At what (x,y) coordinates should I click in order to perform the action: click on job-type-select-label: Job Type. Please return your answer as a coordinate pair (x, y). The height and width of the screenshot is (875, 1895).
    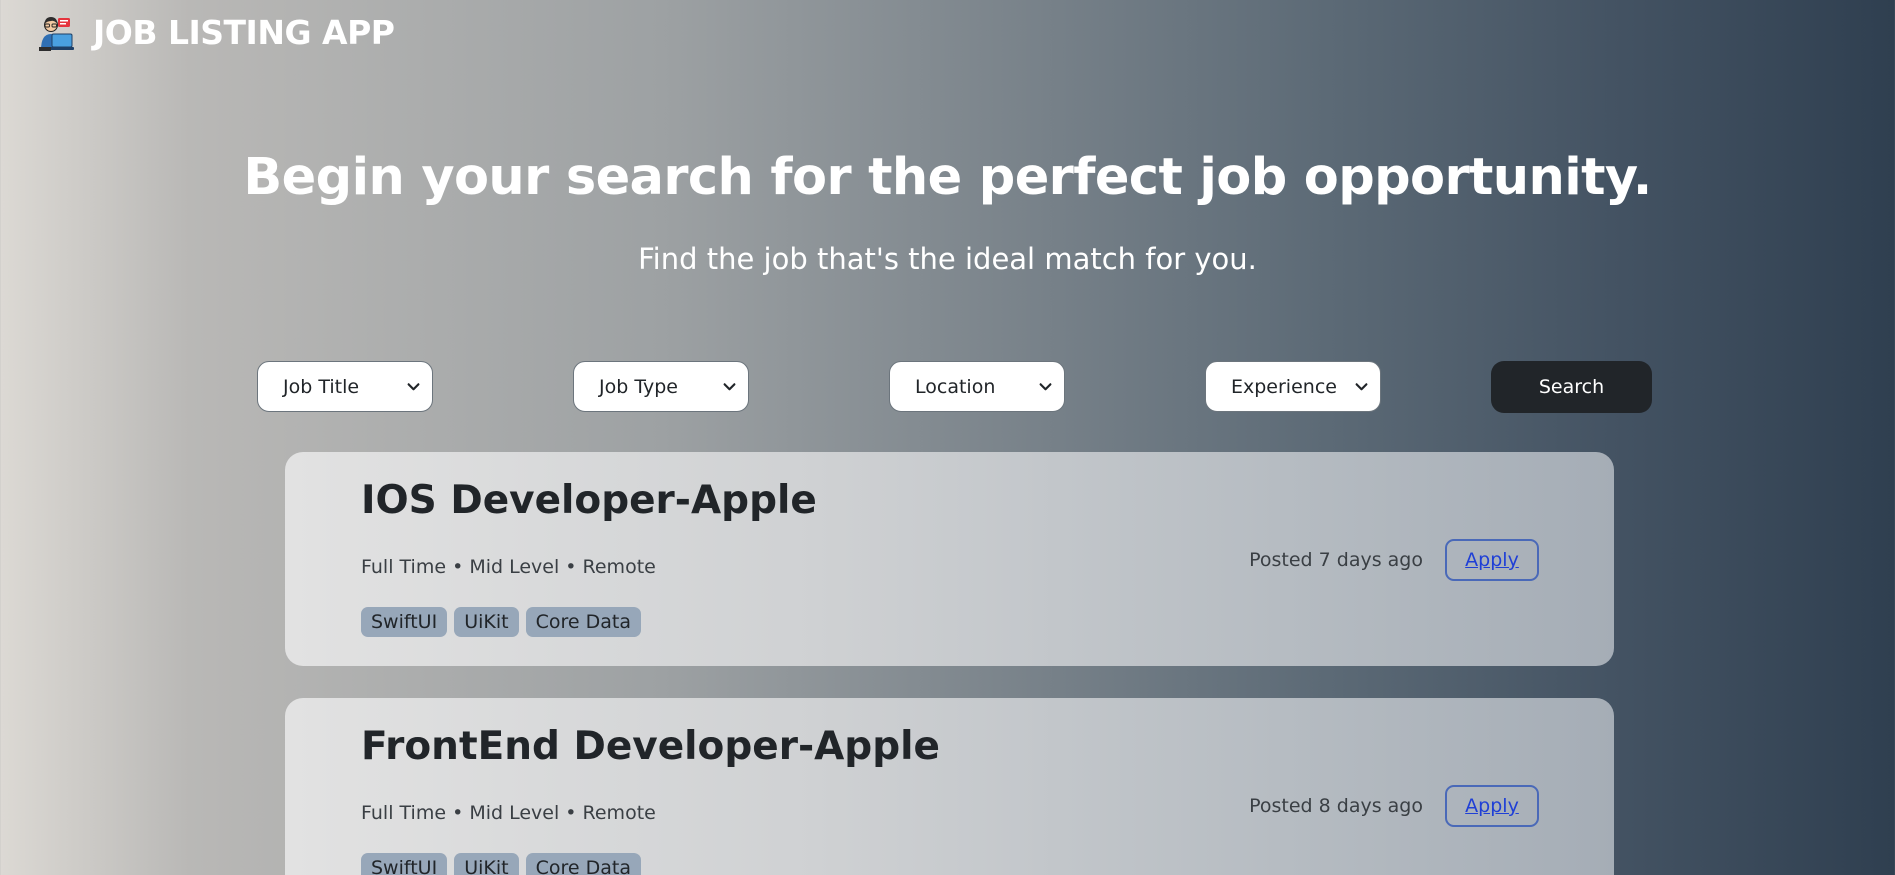
    Looking at the image, I should click on (638, 386).